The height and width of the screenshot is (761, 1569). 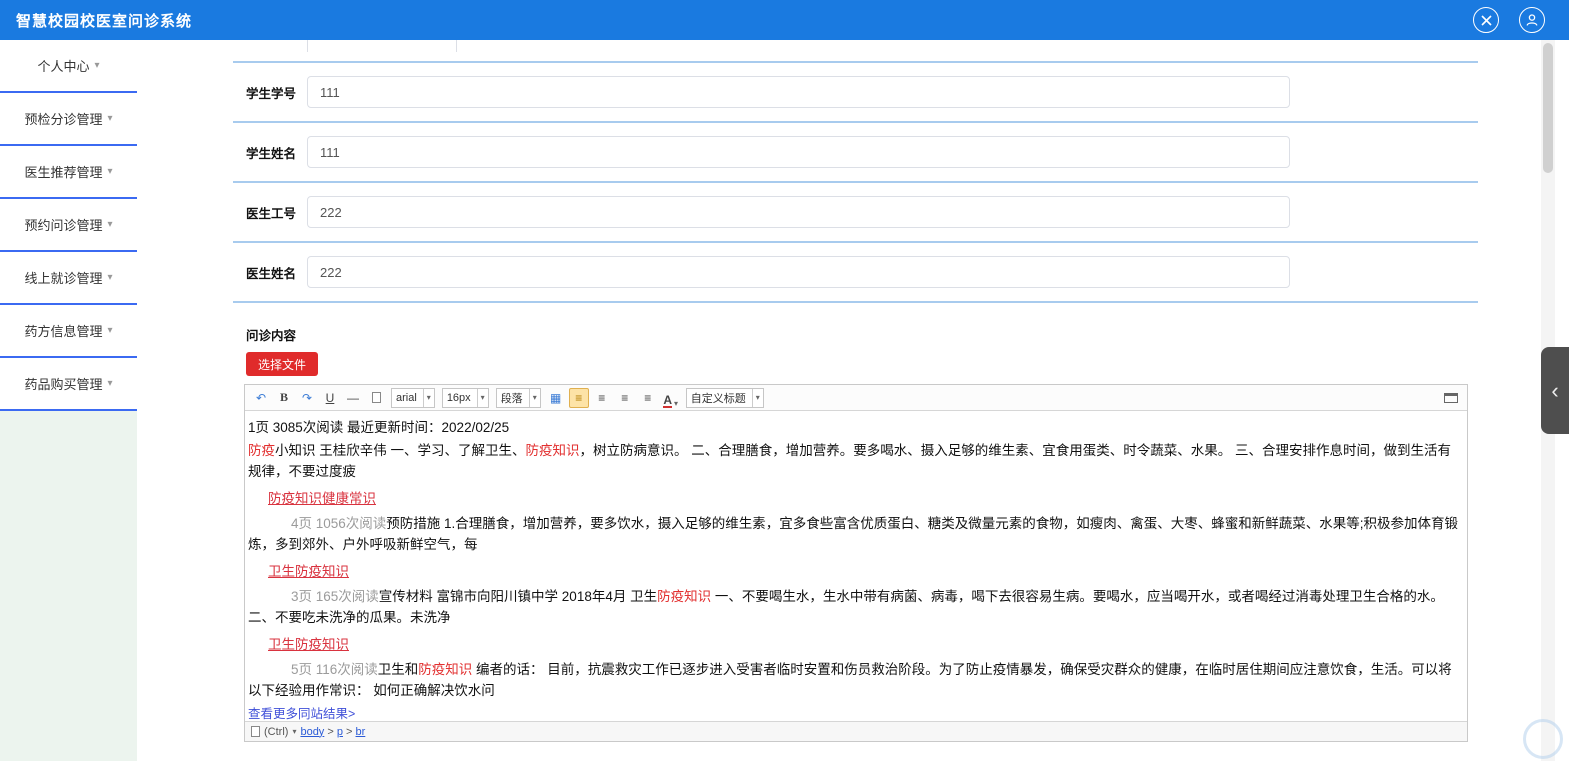 I want to click on font-family-select: arial ▾, so click(x=413, y=397).